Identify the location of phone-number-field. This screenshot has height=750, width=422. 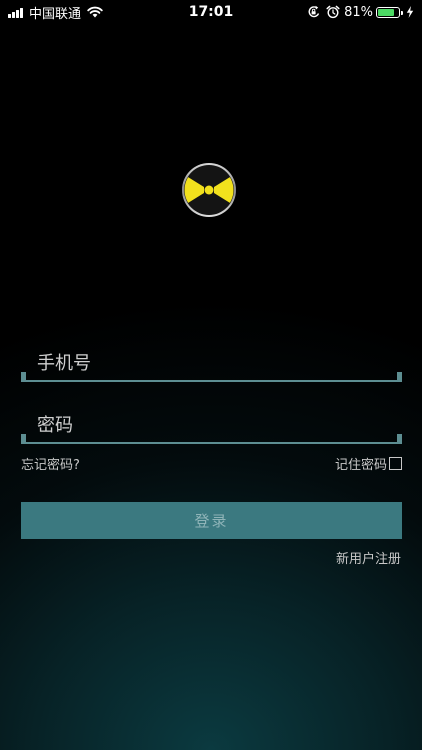
(211, 364).